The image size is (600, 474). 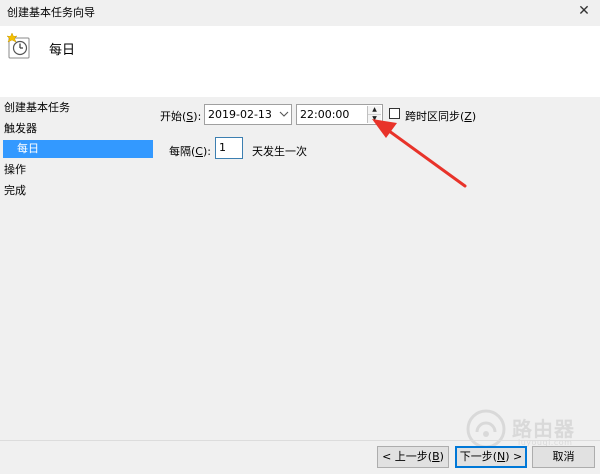 I want to click on footer-divider, so click(x=300, y=440).